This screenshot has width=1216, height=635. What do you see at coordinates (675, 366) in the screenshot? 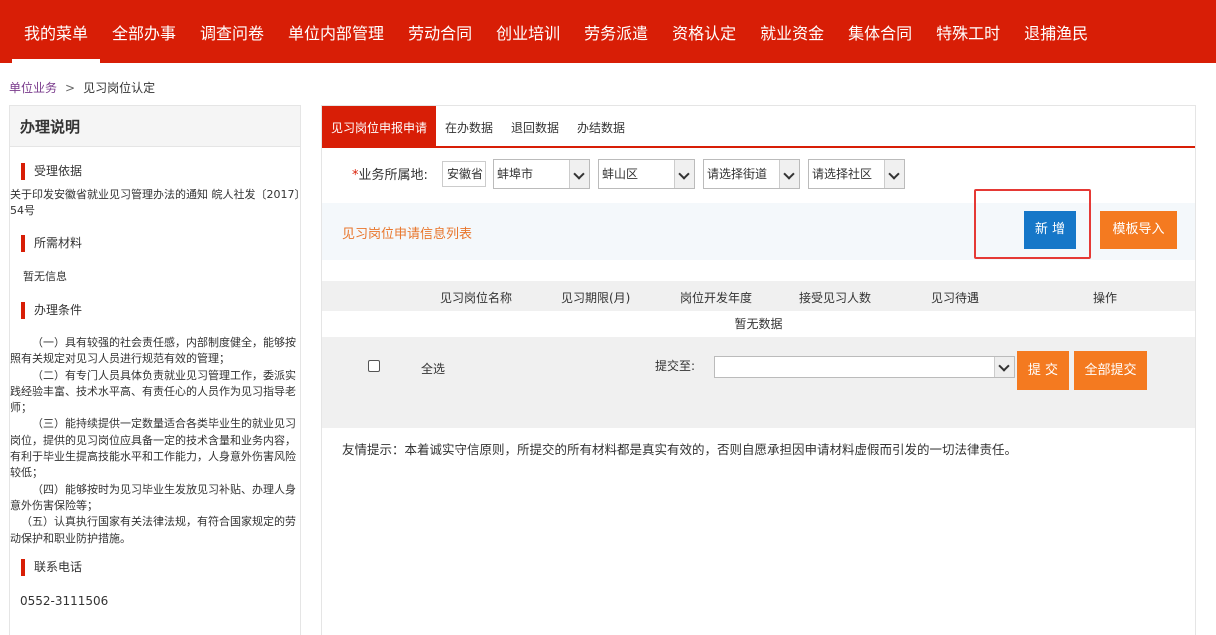
I see `submit-to-label: 提交至:` at bounding box center [675, 366].